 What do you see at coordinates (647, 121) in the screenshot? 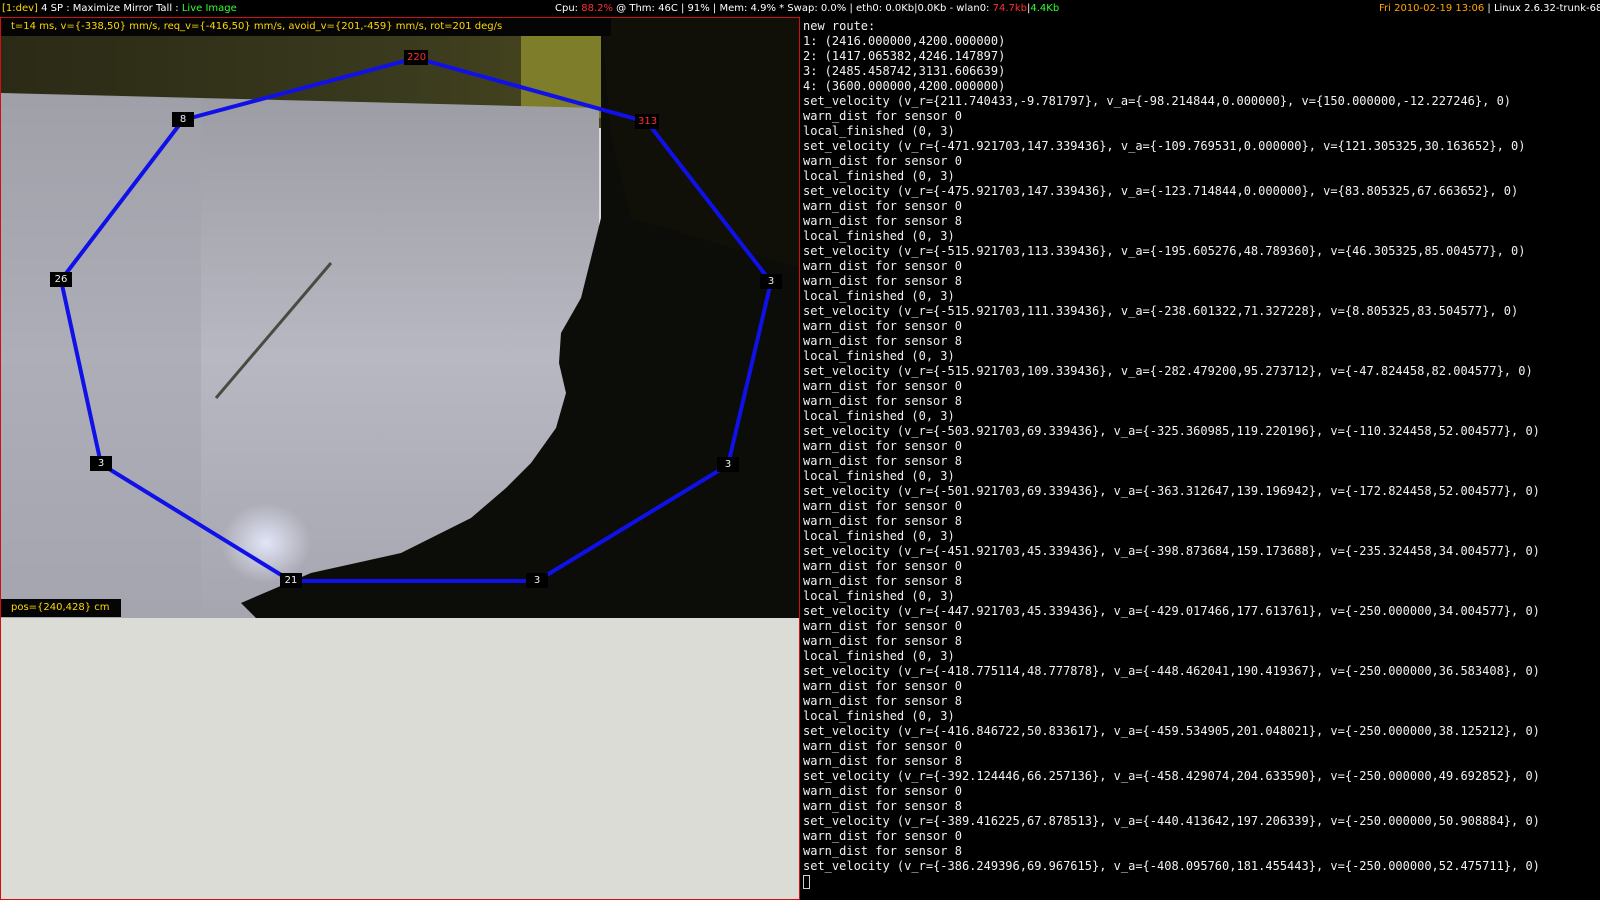
I see `sensor-distance-label: 313` at bounding box center [647, 121].